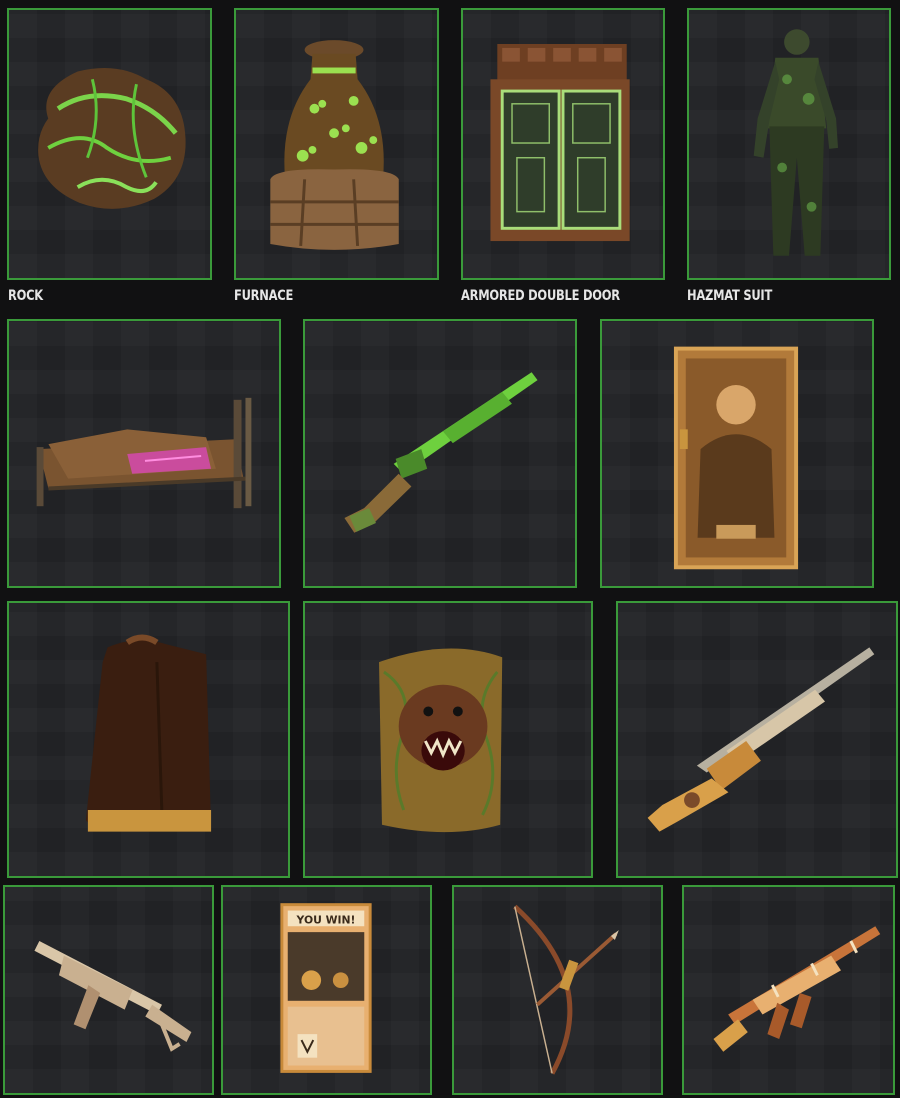  I want to click on gorilla-mask-skin-card, so click(448, 739).